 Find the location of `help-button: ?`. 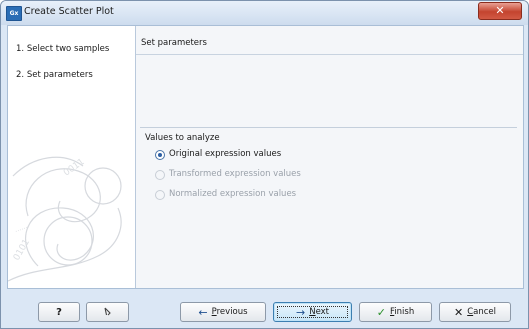

help-button: ? is located at coordinates (59, 312).